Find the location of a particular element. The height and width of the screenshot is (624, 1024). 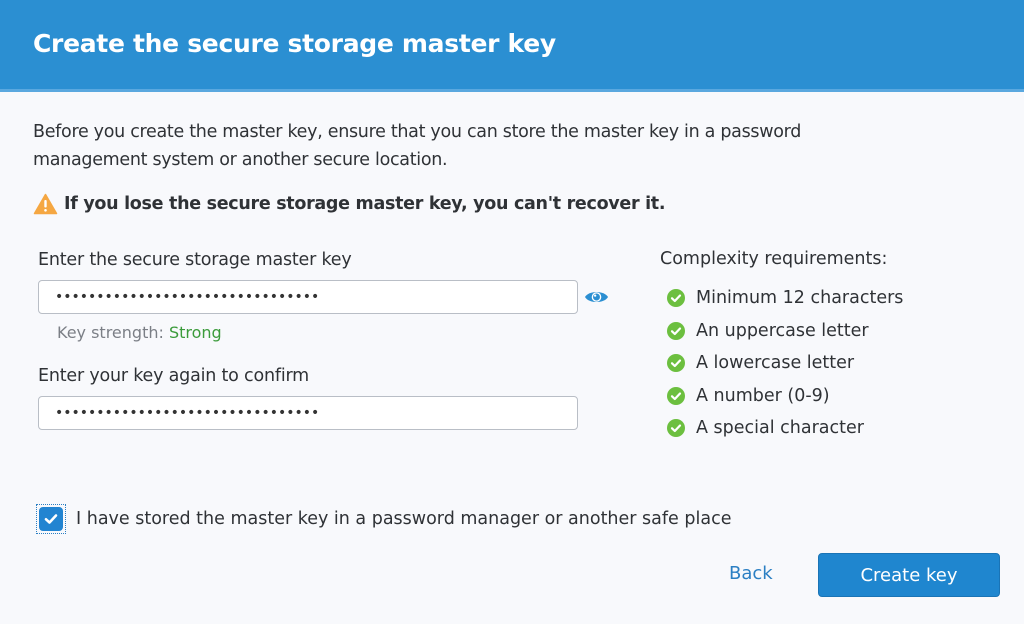

master-key-input: •••••••••••••••••••••••••••••••• is located at coordinates (308, 297).